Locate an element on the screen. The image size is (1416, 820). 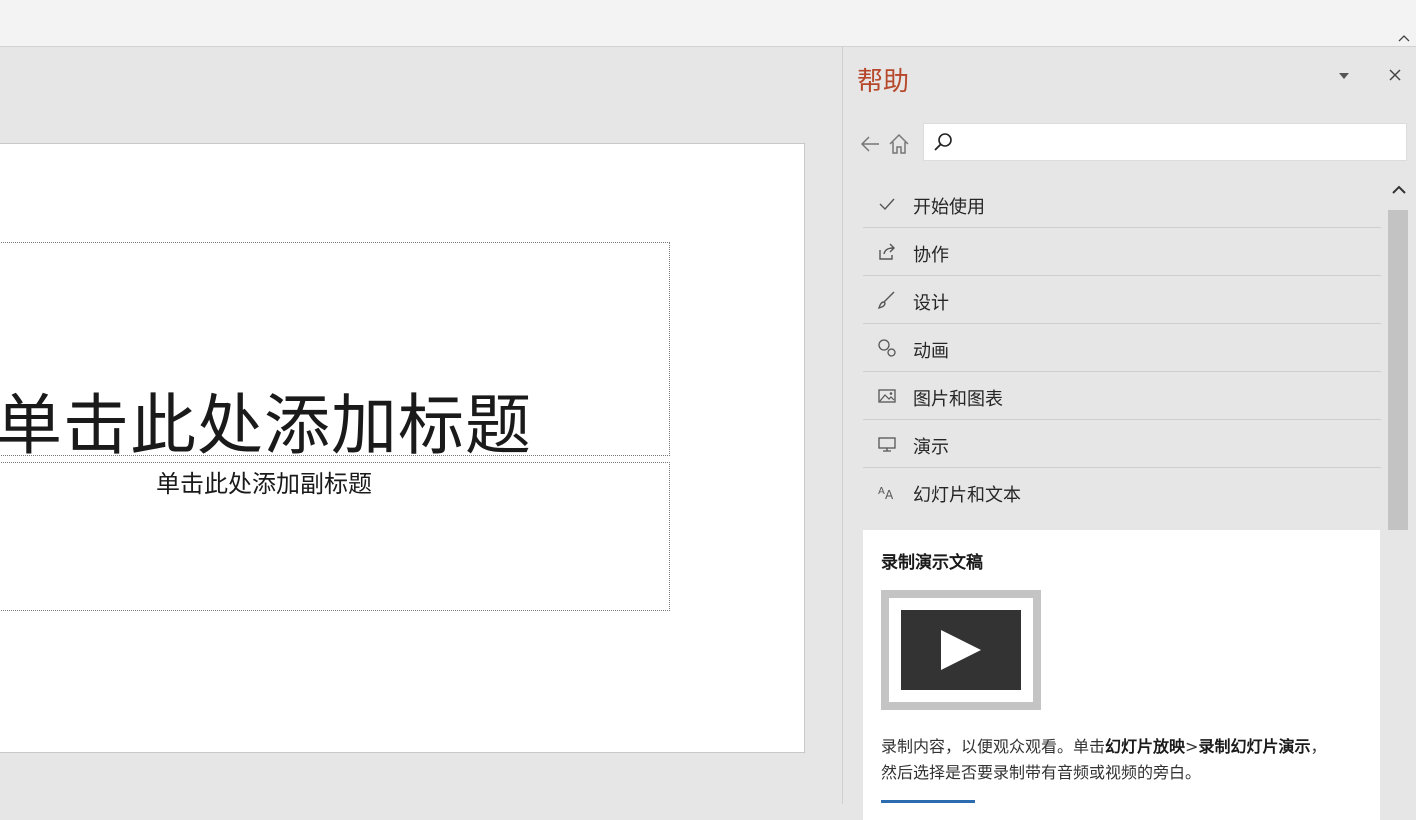
video-thumbnail is located at coordinates (961, 650).